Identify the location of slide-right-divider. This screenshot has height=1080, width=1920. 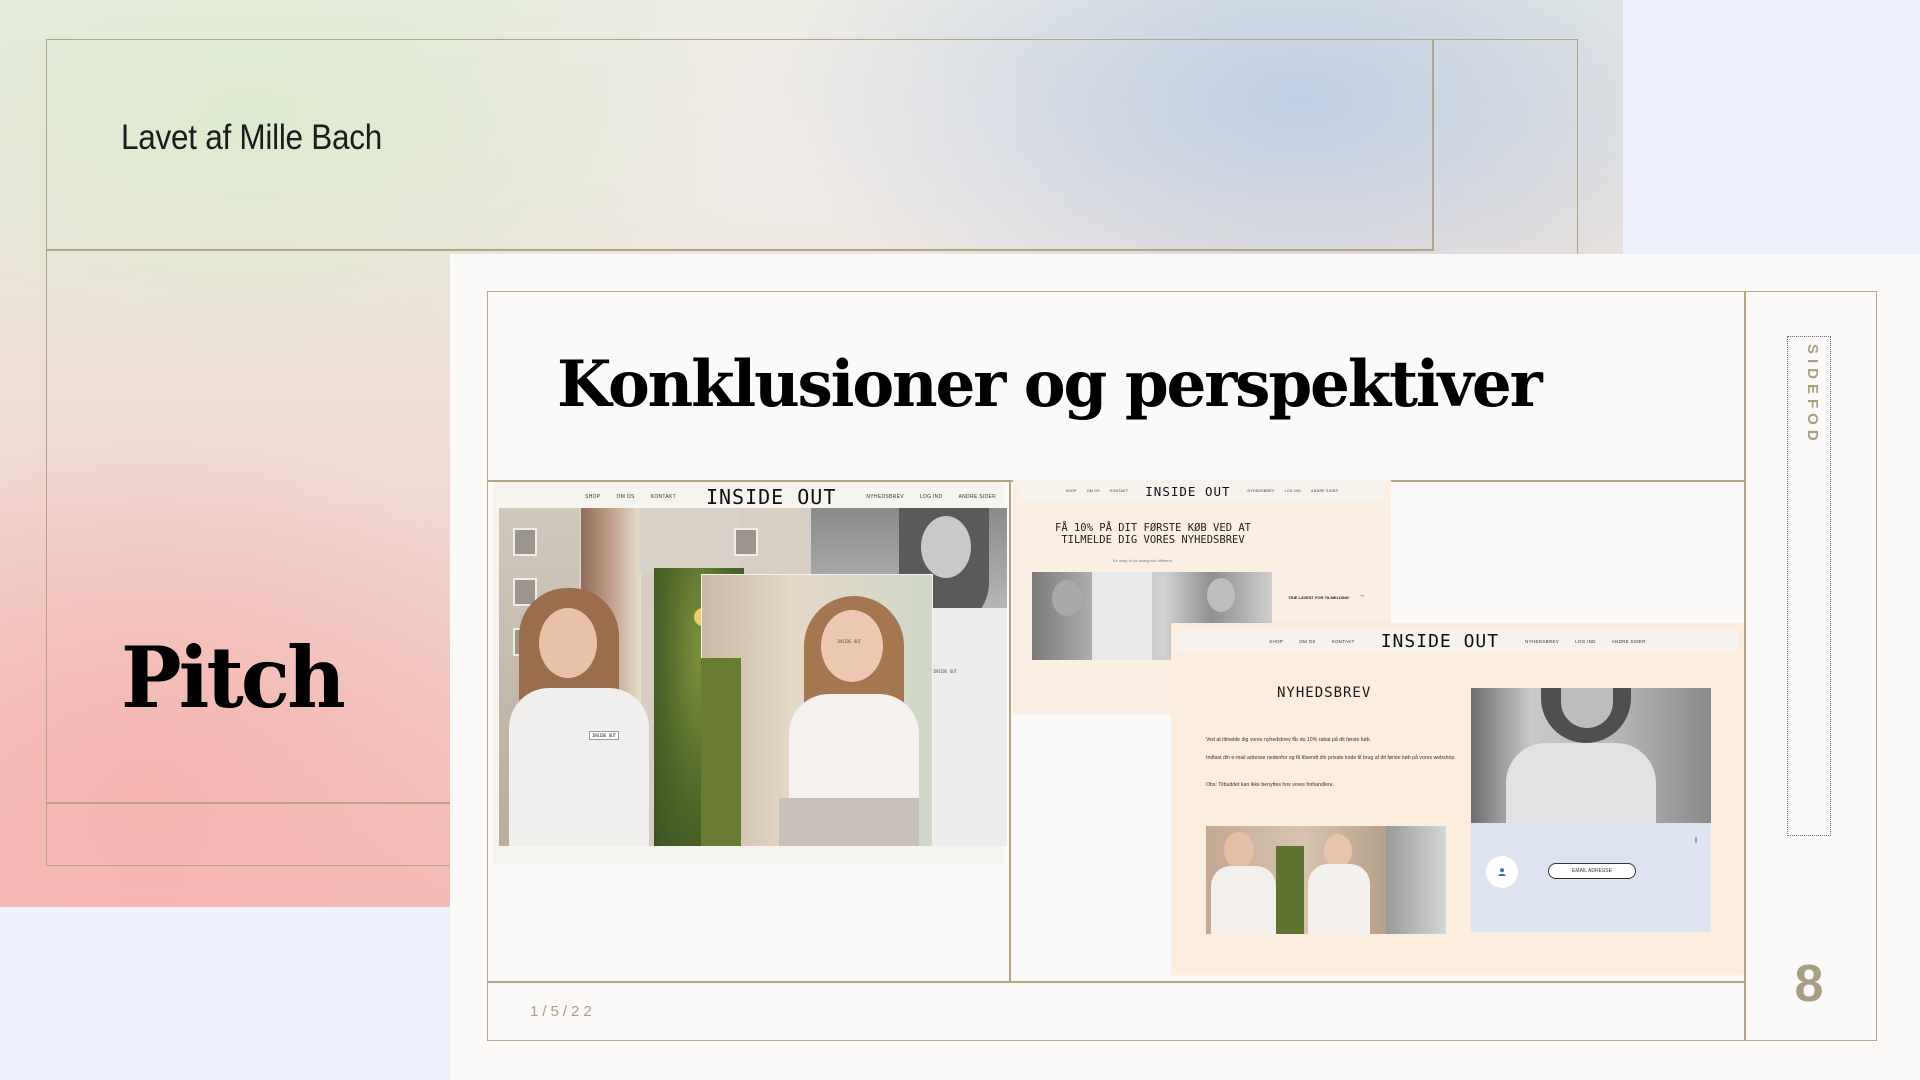
(1745, 666).